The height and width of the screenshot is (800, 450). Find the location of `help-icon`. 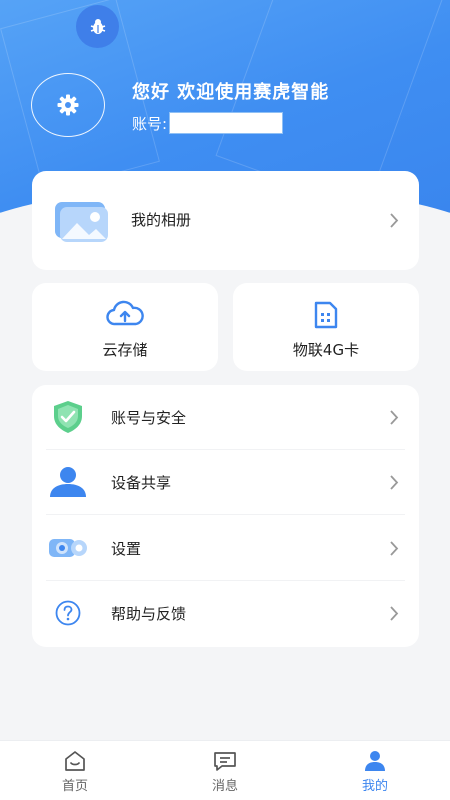

help-icon is located at coordinates (68, 613).